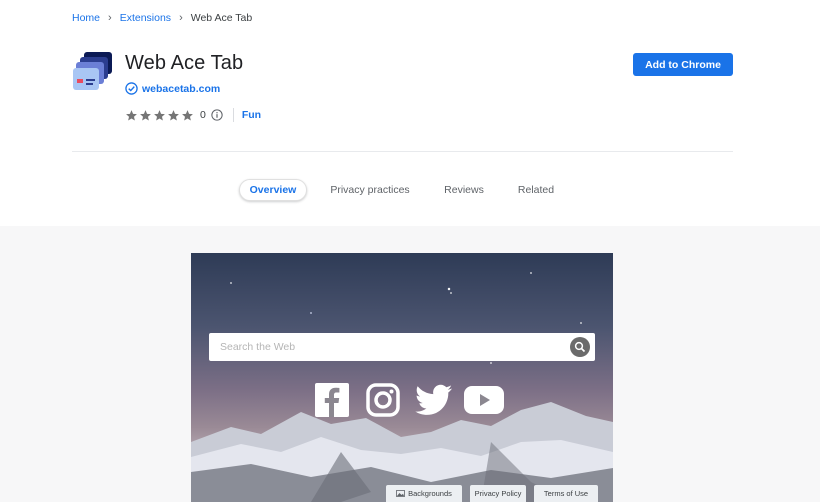 The image size is (820, 502). What do you see at coordinates (402, 452) in the screenshot?
I see `mountain-landscape` at bounding box center [402, 452].